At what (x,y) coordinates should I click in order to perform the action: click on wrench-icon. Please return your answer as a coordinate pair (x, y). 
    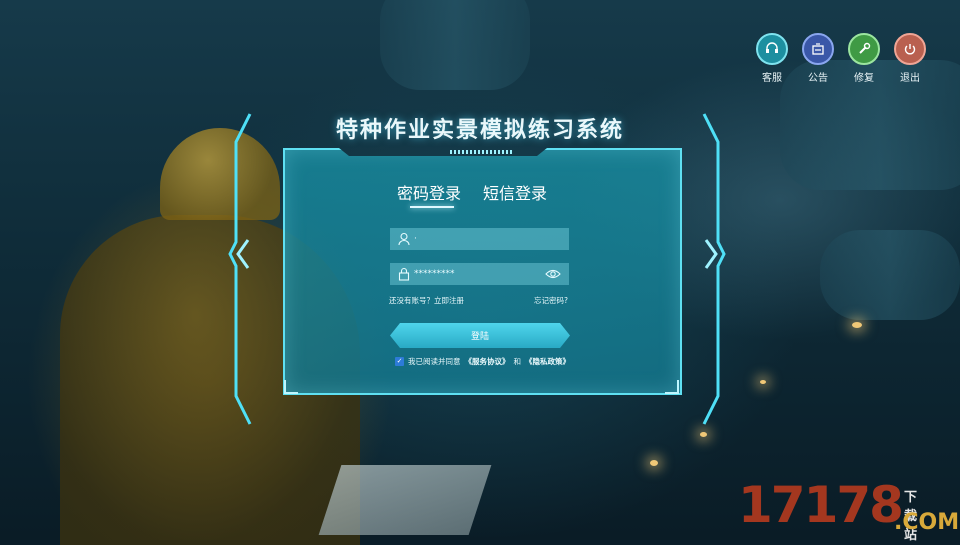
    Looking at the image, I should click on (864, 49).